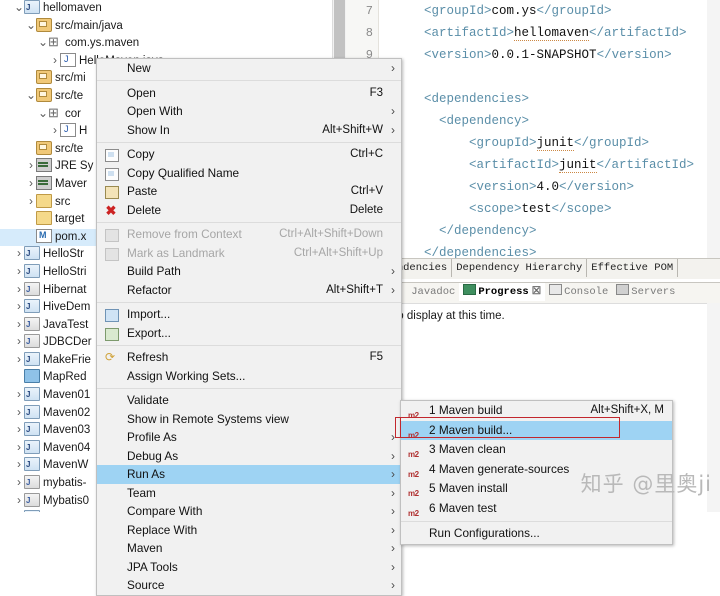 This screenshot has width=720, height=596. What do you see at coordinates (69, 96) in the screenshot?
I see `tree-item-label: src/te` at bounding box center [69, 96].